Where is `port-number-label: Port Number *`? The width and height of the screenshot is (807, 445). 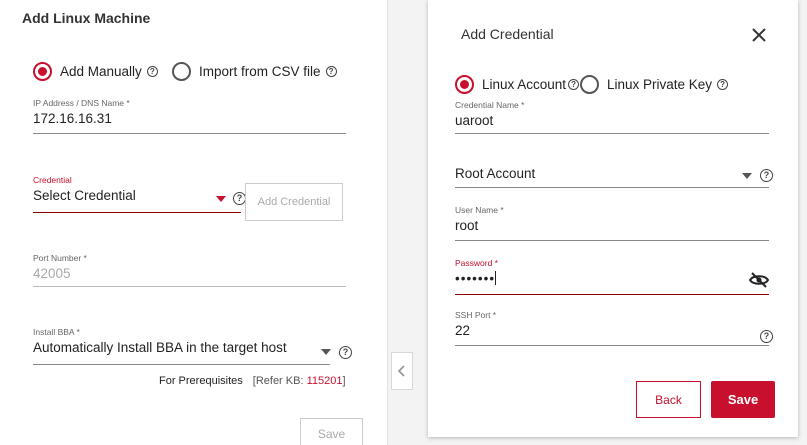
port-number-label: Port Number * is located at coordinates (60, 258).